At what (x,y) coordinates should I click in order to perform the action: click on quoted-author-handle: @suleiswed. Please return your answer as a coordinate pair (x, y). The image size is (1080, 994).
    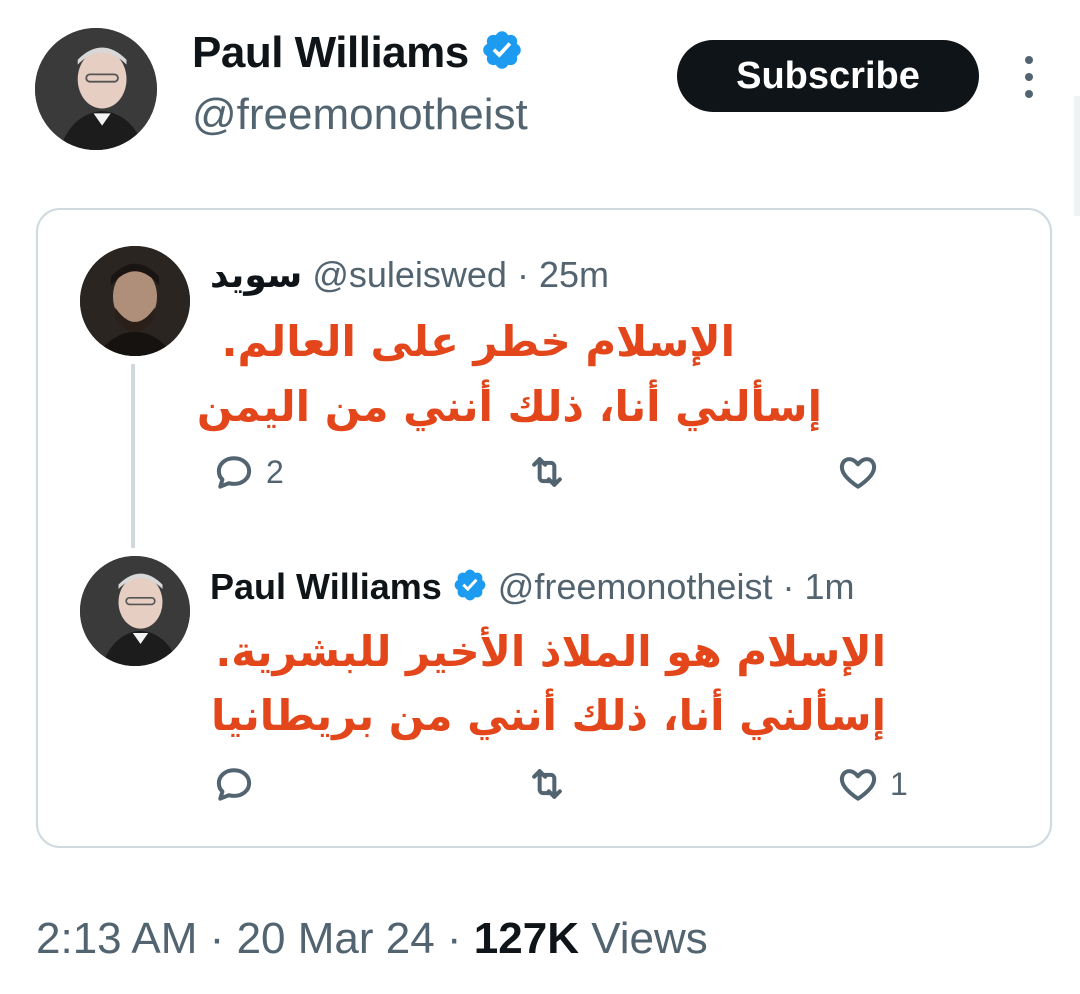
    Looking at the image, I should click on (409, 274).